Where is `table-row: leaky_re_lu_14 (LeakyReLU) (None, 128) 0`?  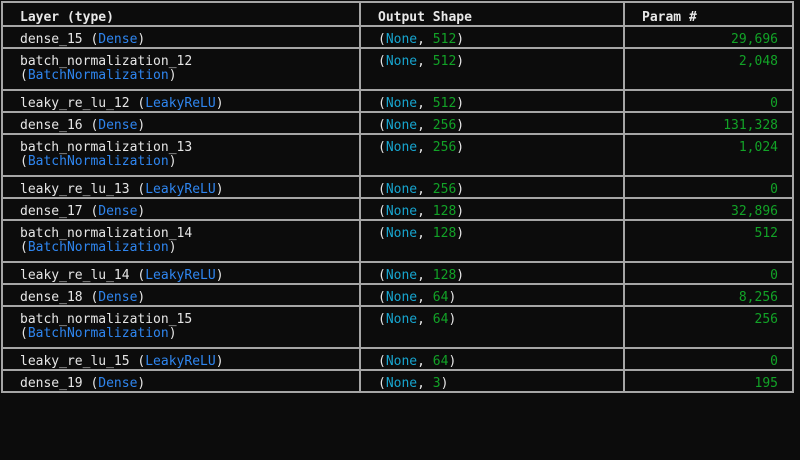 table-row: leaky_re_lu_14 (LeakyReLU) (None, 128) 0 is located at coordinates (397, 273).